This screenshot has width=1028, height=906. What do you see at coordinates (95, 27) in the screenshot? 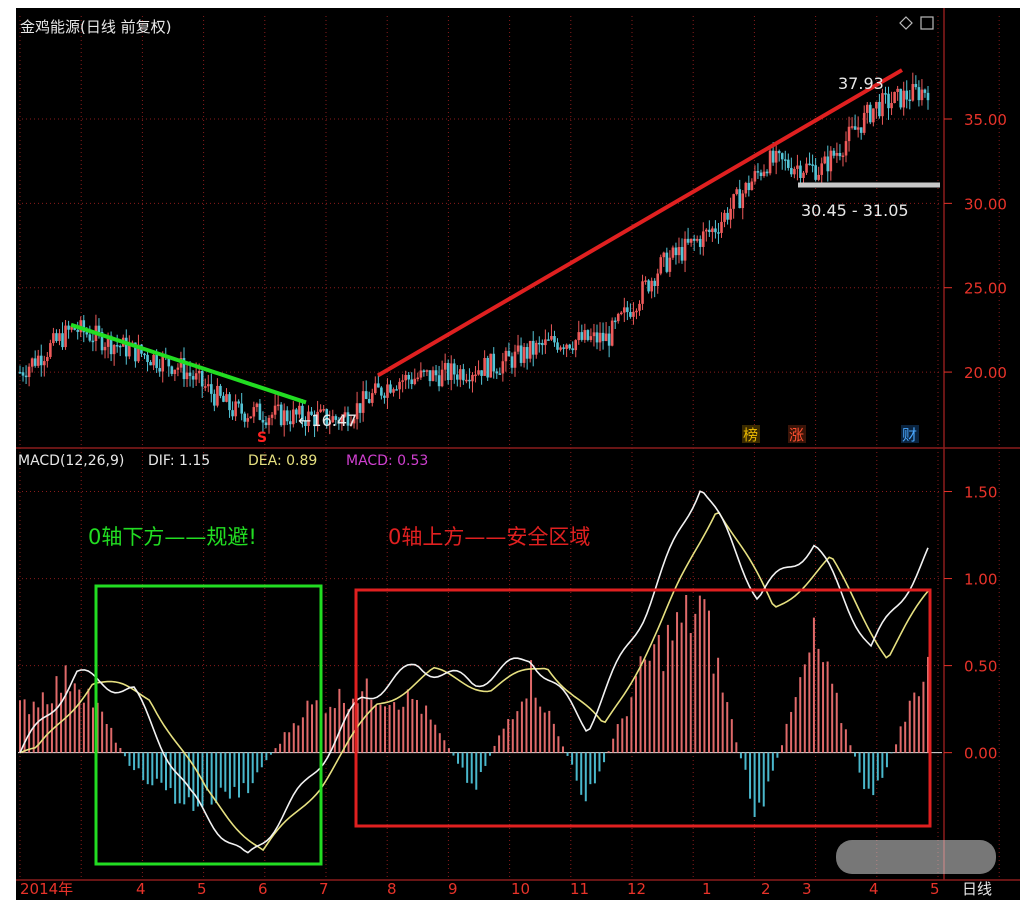
I see `price-panel-title: 金鸡能源(日线 前复权)` at bounding box center [95, 27].